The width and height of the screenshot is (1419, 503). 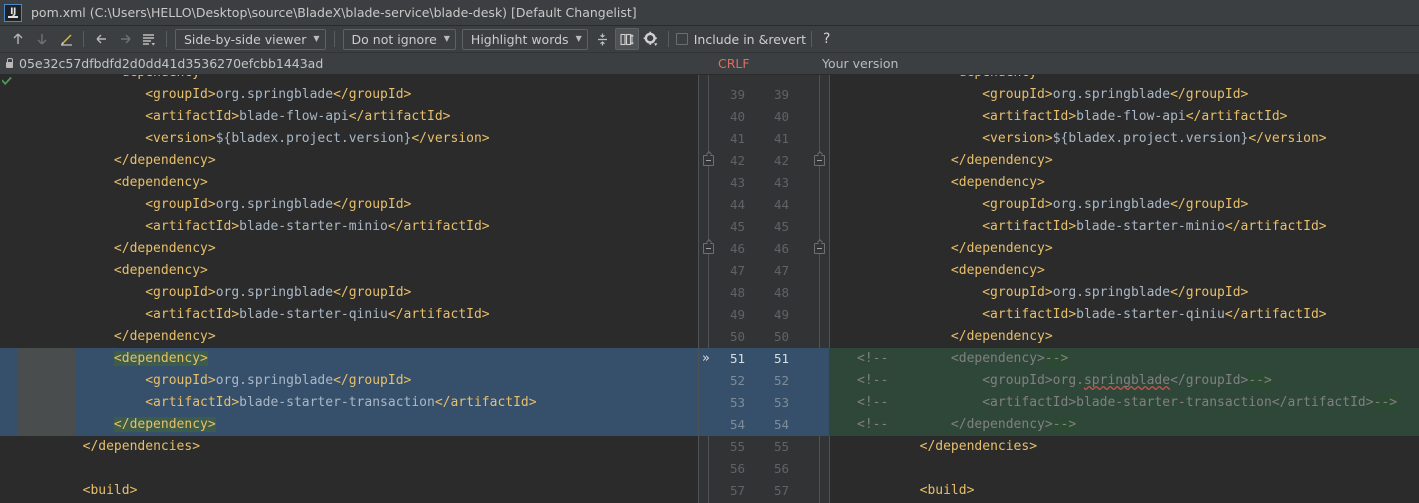 What do you see at coordinates (13, 12) in the screenshot?
I see `intellij-idea-logo-icon: IJ` at bounding box center [13, 12].